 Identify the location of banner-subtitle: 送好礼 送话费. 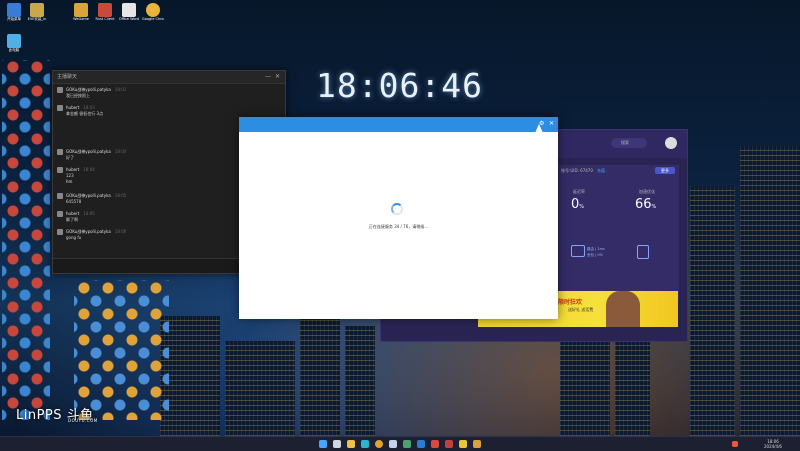
(581, 309).